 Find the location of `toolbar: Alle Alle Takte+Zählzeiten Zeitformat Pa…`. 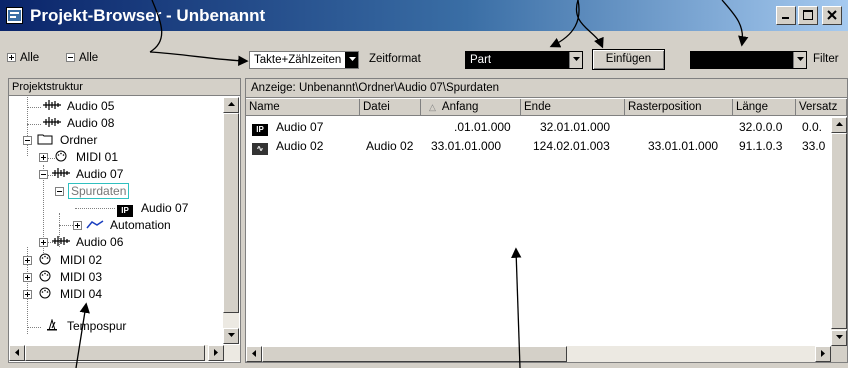

toolbar: Alle Alle Takte+Zählzeiten Zeitformat Pa… is located at coordinates (424, 53).